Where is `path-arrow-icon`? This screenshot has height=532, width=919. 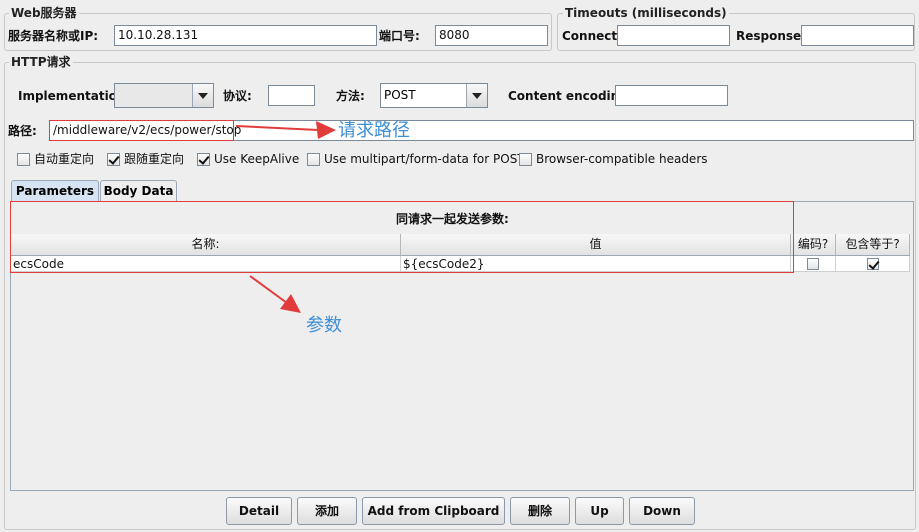
path-arrow-icon is located at coordinates (285, 130).